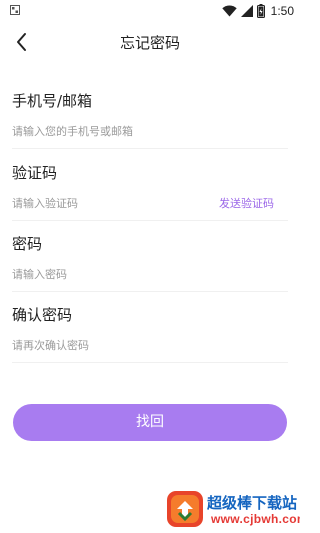  I want to click on battery-icon, so click(260, 11).